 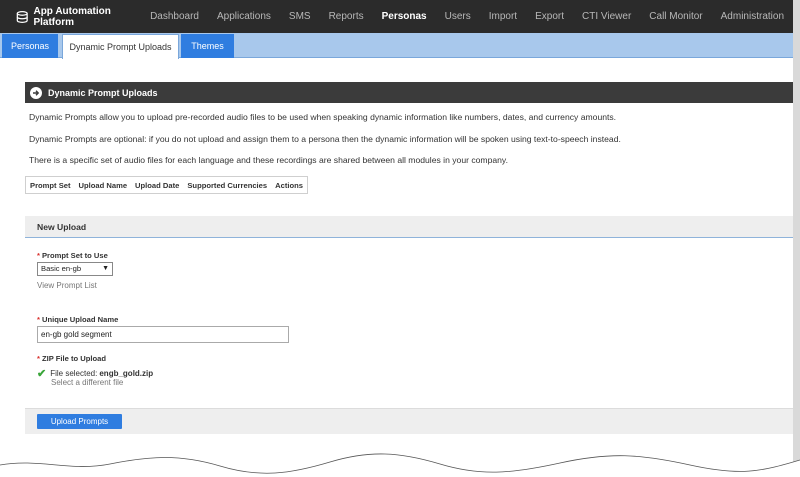 What do you see at coordinates (289, 185) in the screenshot?
I see `column-actions: Actions` at bounding box center [289, 185].